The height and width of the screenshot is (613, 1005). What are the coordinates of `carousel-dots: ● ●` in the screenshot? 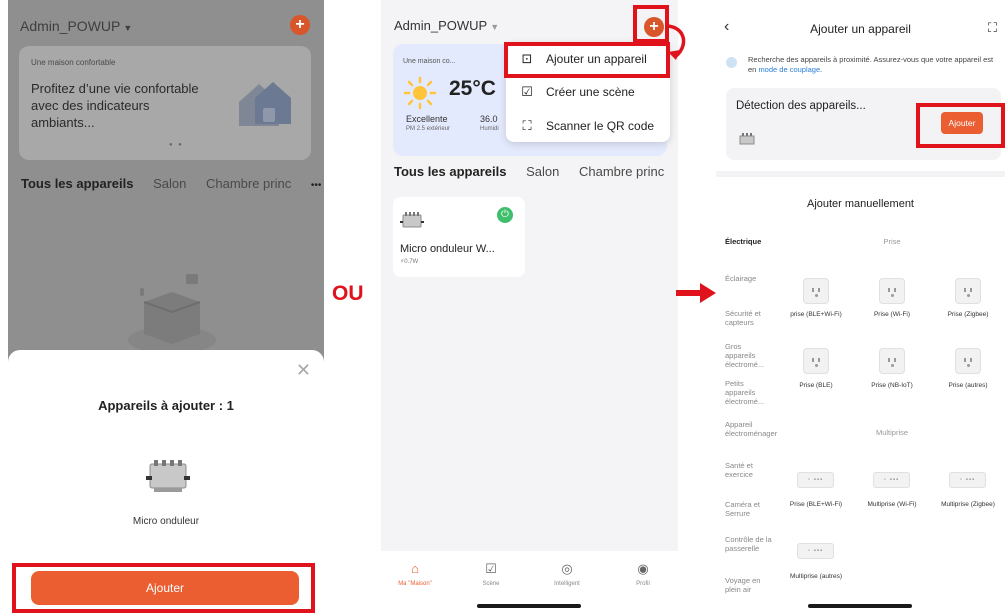 It's located at (176, 145).